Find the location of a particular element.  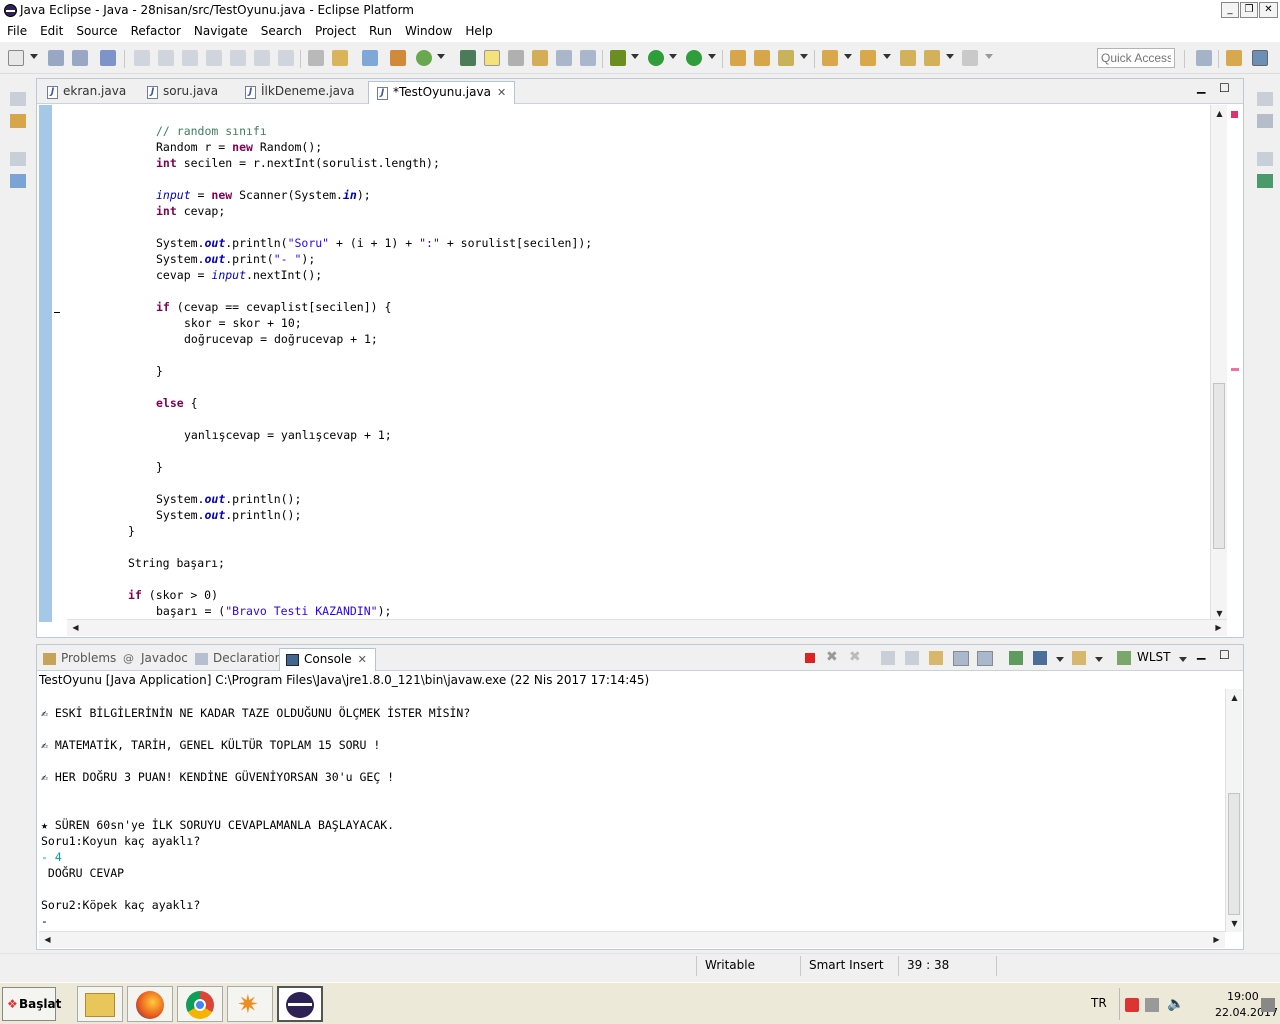

maximize-editor-icon: ☐ is located at coordinates (1224, 88).